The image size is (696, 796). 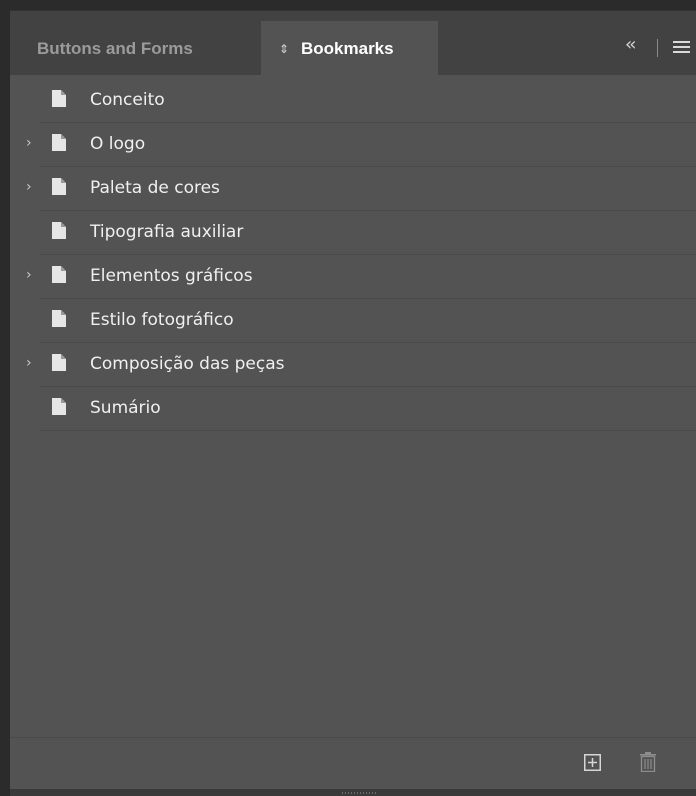 What do you see at coordinates (657, 48) in the screenshot?
I see `tab-bar-divider` at bounding box center [657, 48].